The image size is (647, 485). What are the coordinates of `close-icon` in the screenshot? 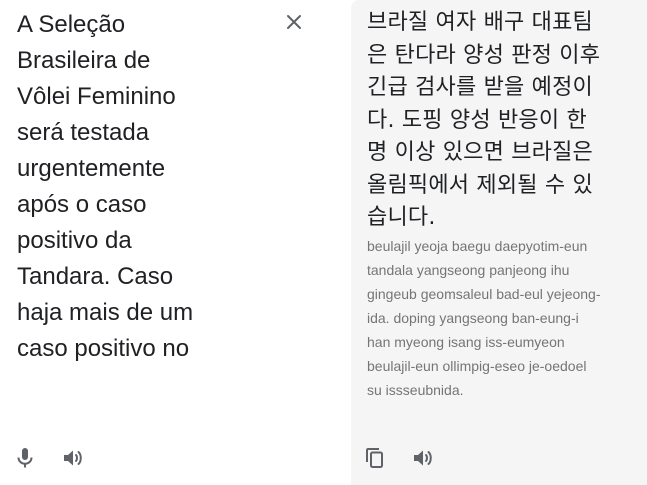 It's located at (294, 26).